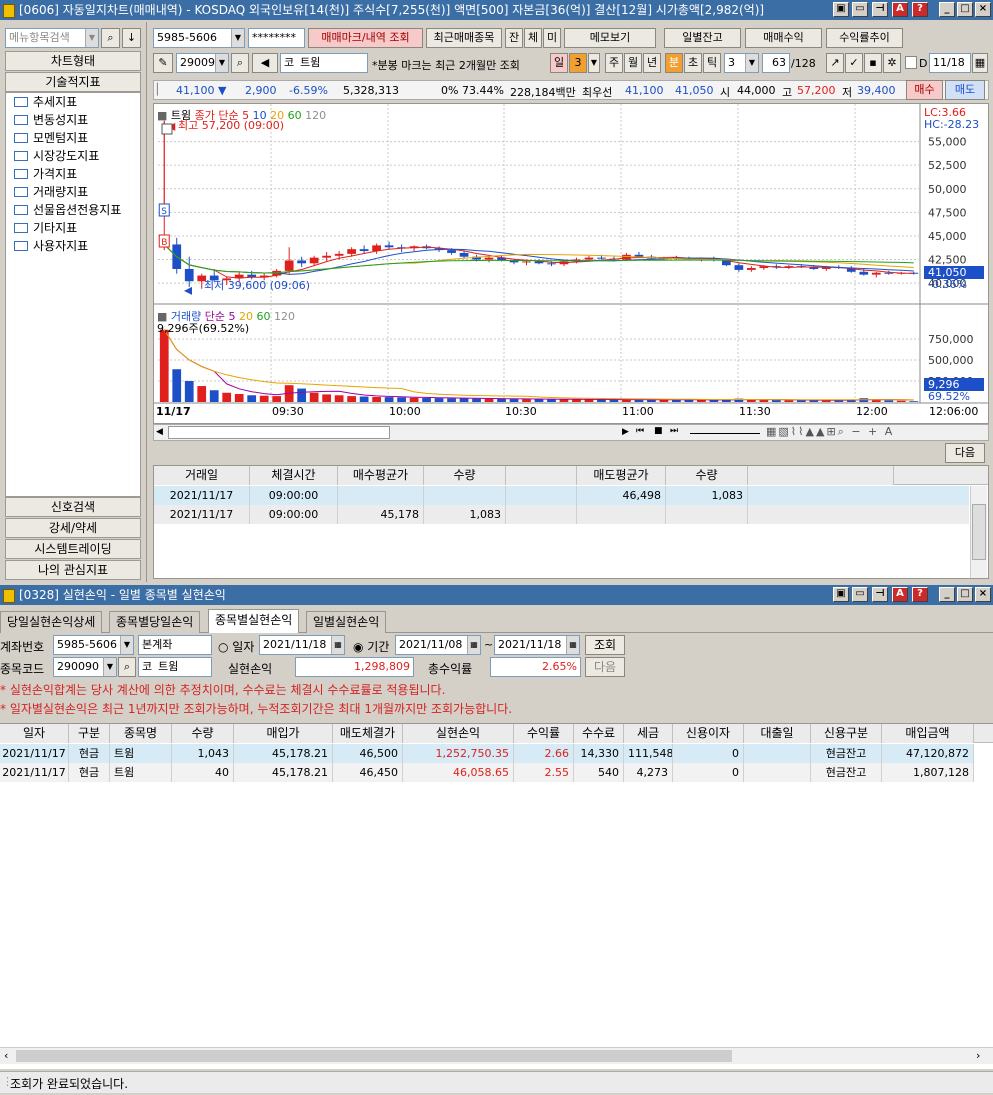  Describe the element at coordinates (51, 120) in the screenshot. I see `tree-item: 변동성지표` at that location.